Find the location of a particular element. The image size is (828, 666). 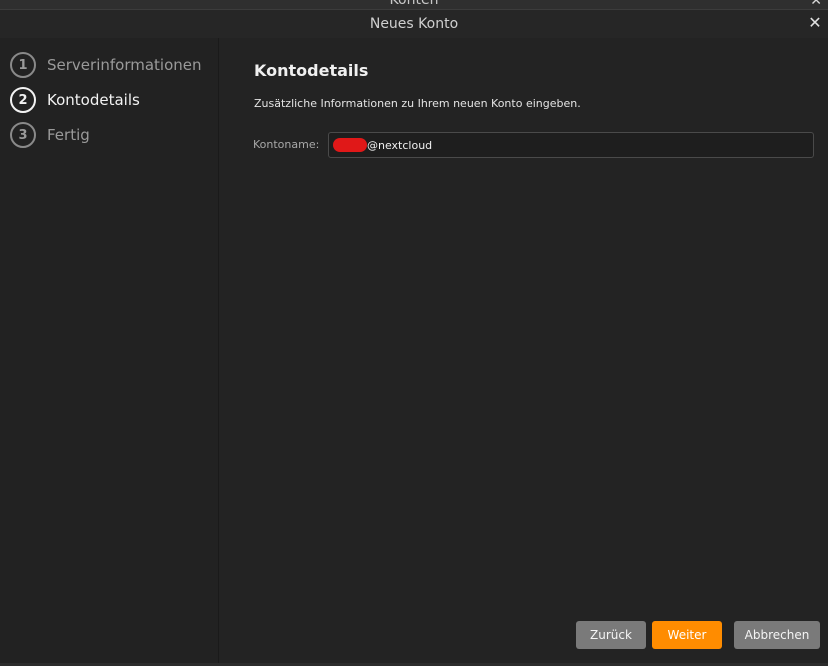

step-label: Serverinformationen is located at coordinates (124, 65).